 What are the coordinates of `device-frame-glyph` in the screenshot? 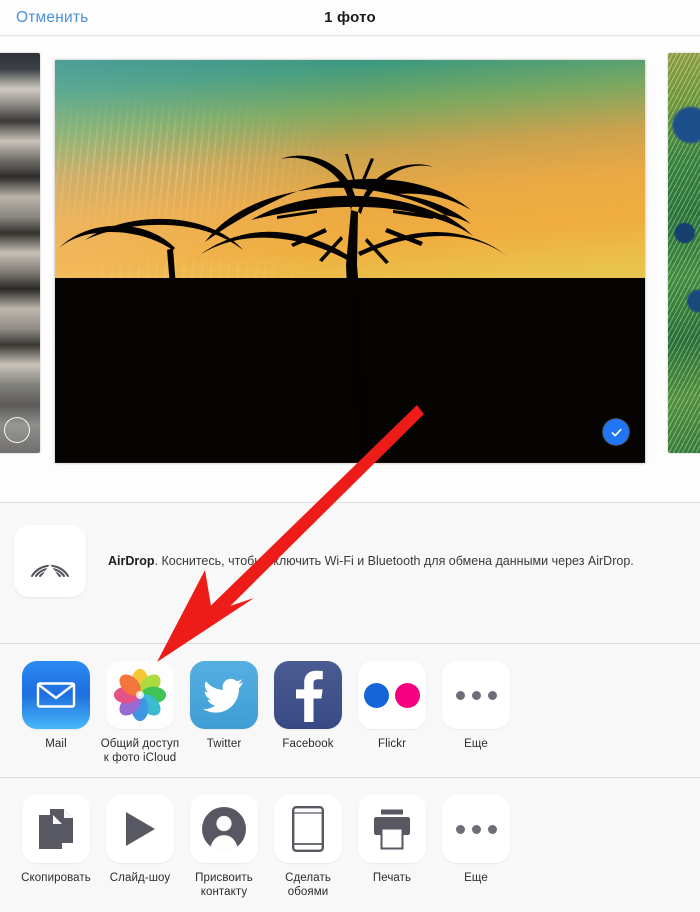 It's located at (308, 829).